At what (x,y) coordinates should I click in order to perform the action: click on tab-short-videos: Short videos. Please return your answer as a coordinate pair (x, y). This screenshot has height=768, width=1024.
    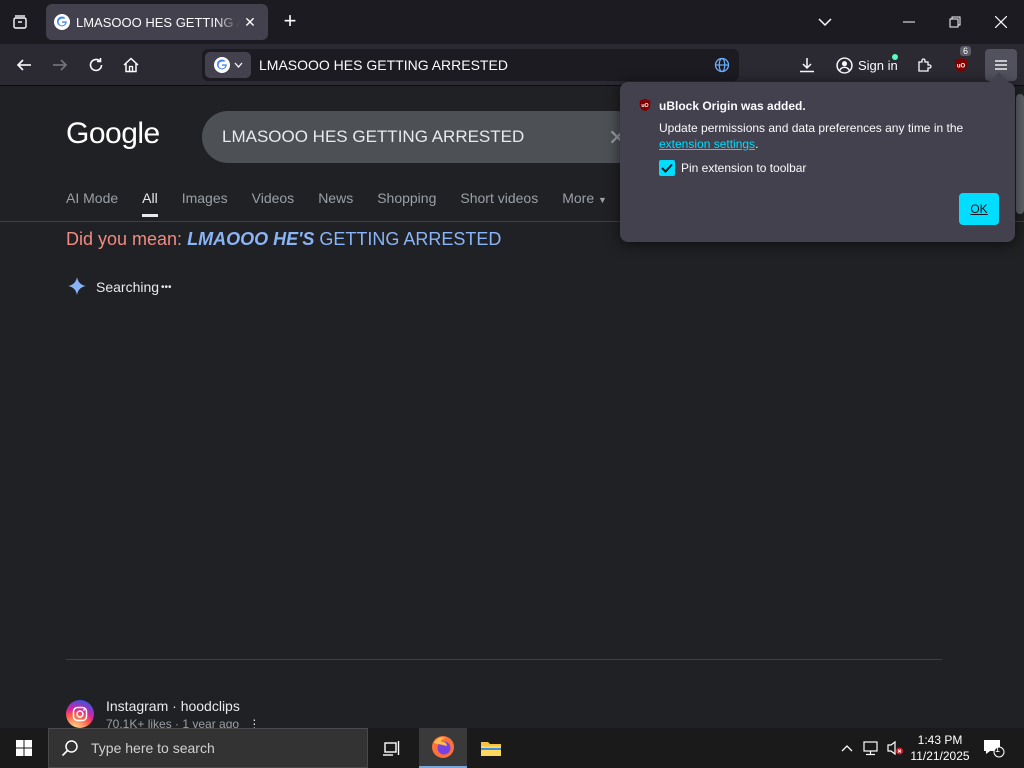
    Looking at the image, I should click on (499, 203).